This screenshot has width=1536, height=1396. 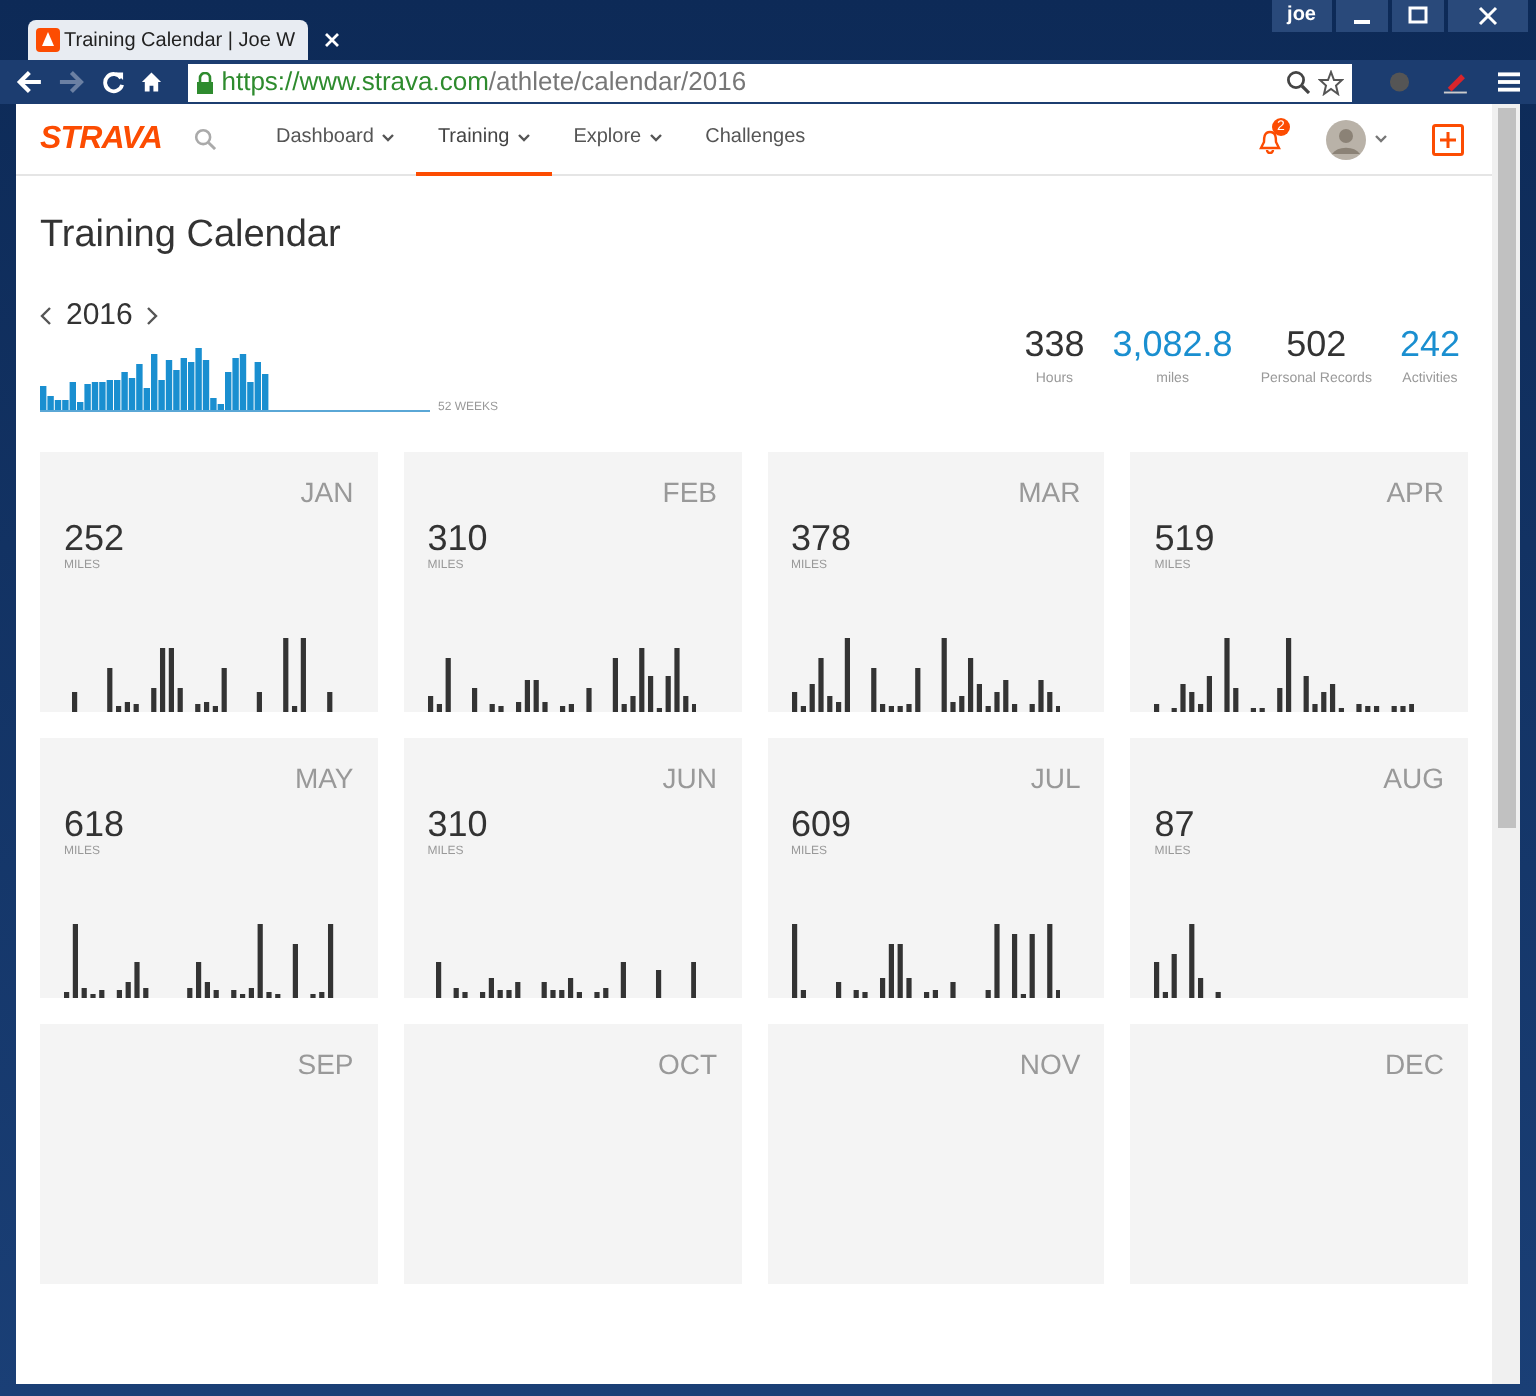 What do you see at coordinates (1316, 344) in the screenshot?
I see `stat-value: 502` at bounding box center [1316, 344].